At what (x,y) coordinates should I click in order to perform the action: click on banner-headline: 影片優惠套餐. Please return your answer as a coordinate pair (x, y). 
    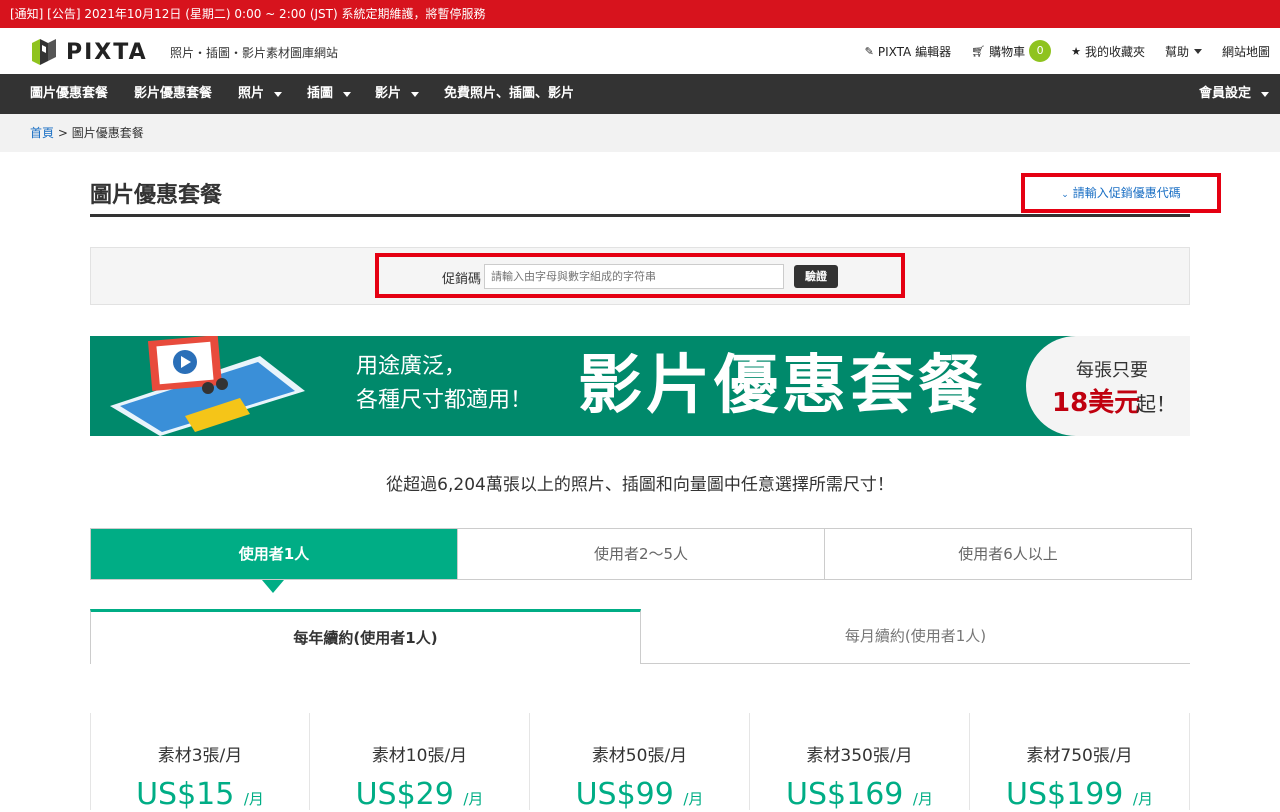
    Looking at the image, I should click on (782, 386).